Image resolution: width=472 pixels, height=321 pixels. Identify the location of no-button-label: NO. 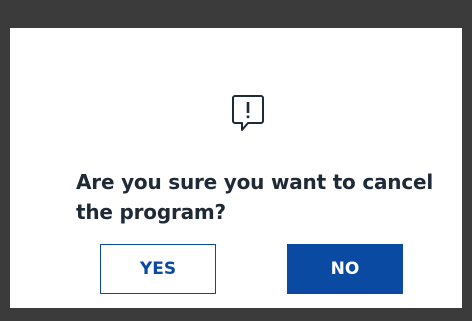
(345, 269).